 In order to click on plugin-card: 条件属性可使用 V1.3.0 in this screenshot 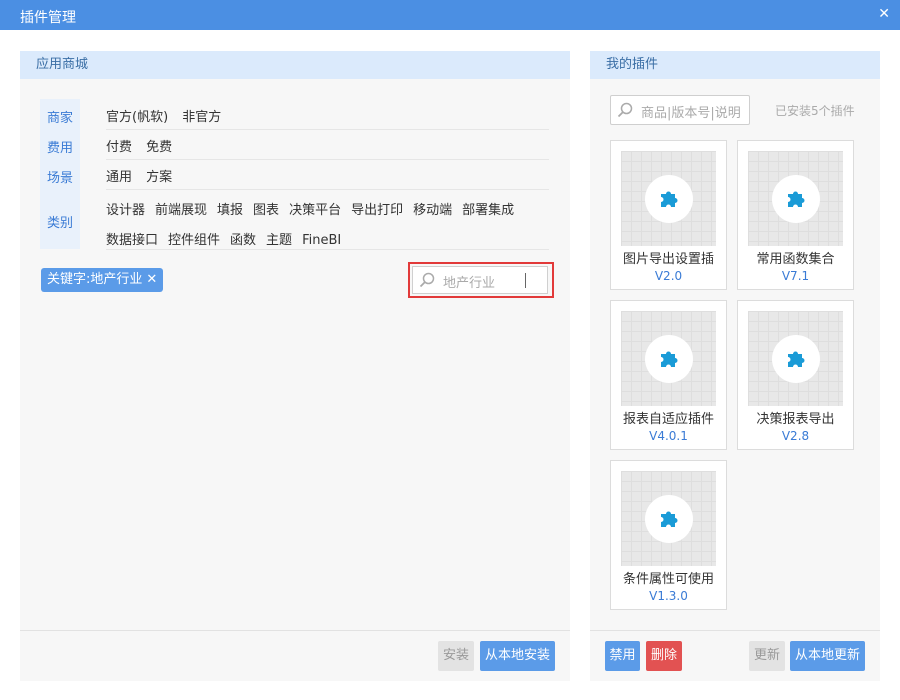, I will do `click(668, 535)`.